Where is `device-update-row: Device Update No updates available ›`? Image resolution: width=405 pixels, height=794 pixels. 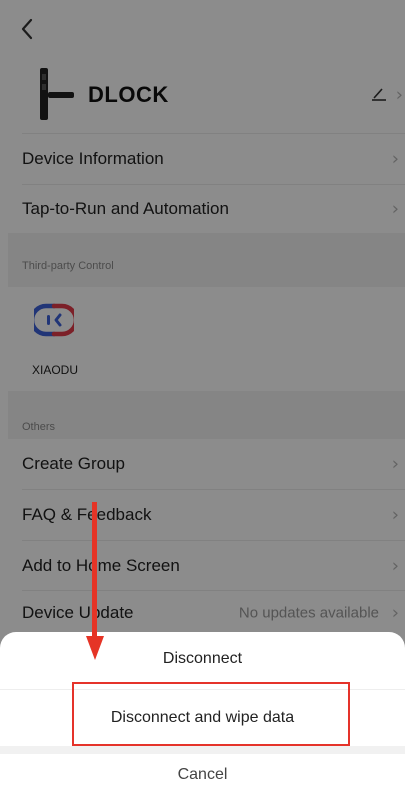
device-update-row: Device Update No updates available › is located at coordinates (206, 613).